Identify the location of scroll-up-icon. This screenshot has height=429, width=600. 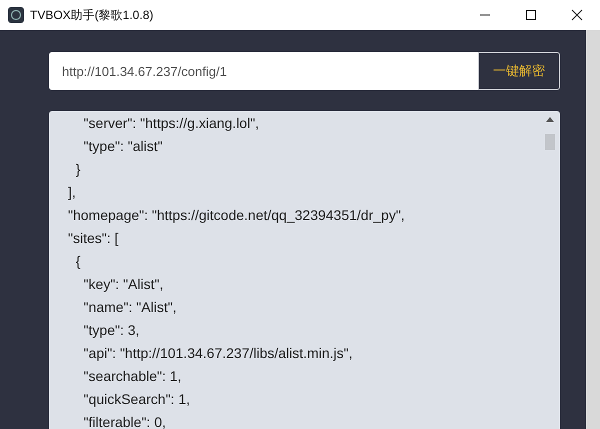
(550, 119).